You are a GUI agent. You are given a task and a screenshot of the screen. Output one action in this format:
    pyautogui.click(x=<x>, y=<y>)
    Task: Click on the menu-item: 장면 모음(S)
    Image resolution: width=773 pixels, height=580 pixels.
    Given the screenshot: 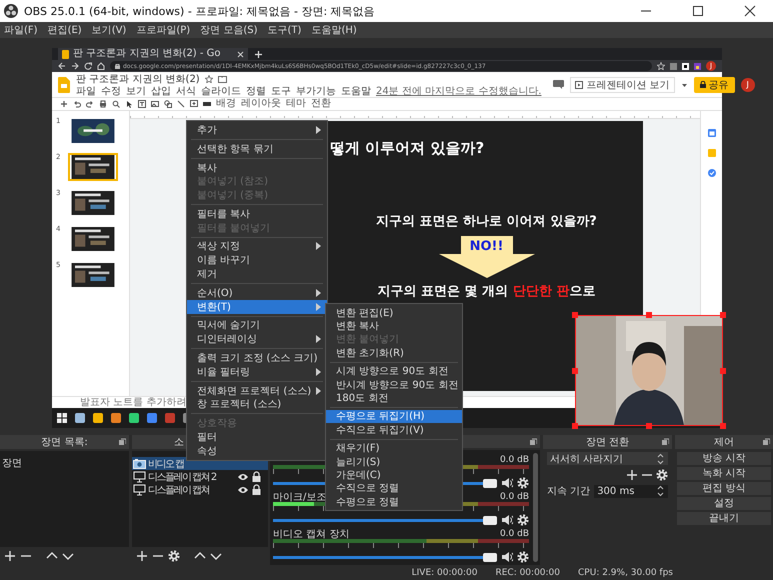 What is the action you would take?
    pyautogui.click(x=229, y=30)
    